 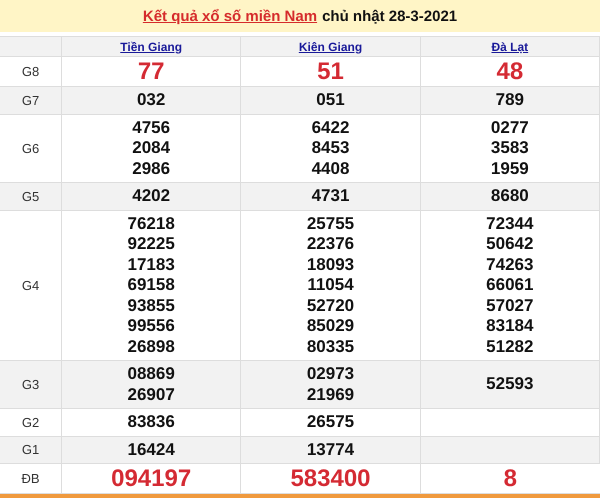 What do you see at coordinates (510, 306) in the screenshot?
I see `result-number: 57027` at bounding box center [510, 306].